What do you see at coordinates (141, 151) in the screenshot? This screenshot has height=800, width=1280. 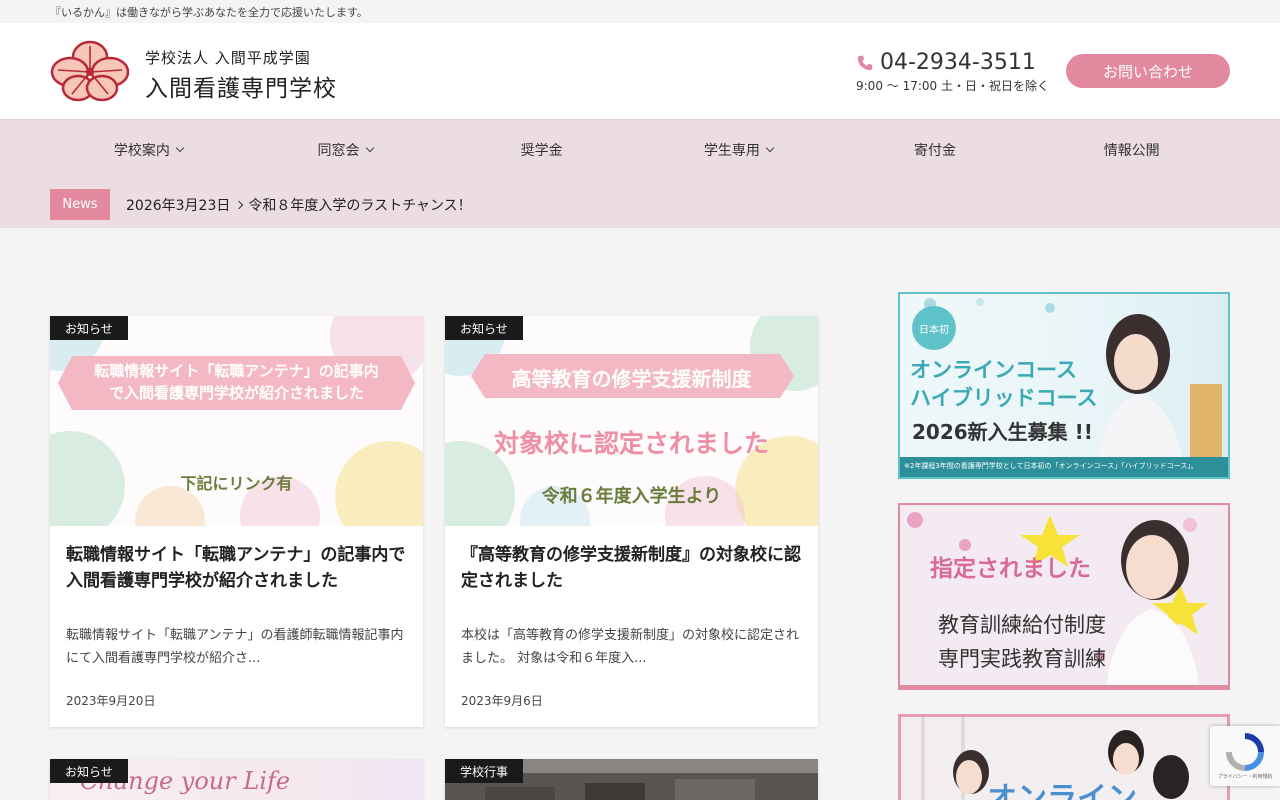 I see `nav-label: 学校案内` at bounding box center [141, 151].